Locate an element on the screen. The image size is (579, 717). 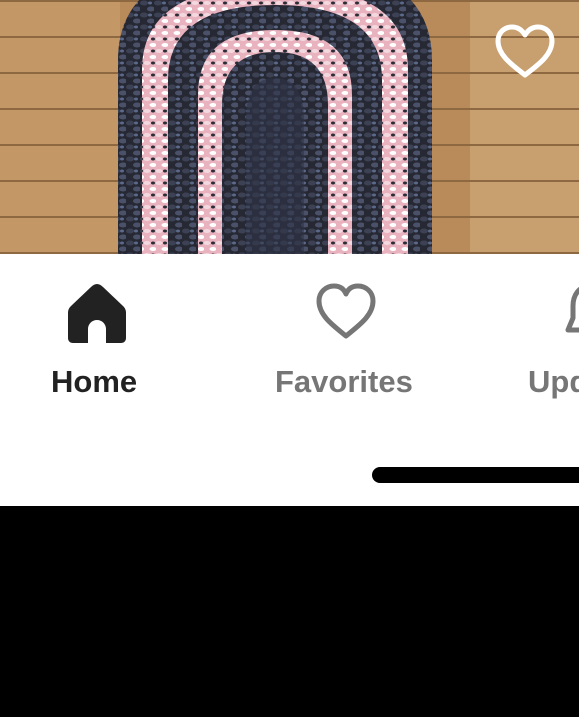
tab-home-label: Home is located at coordinates (94, 381).